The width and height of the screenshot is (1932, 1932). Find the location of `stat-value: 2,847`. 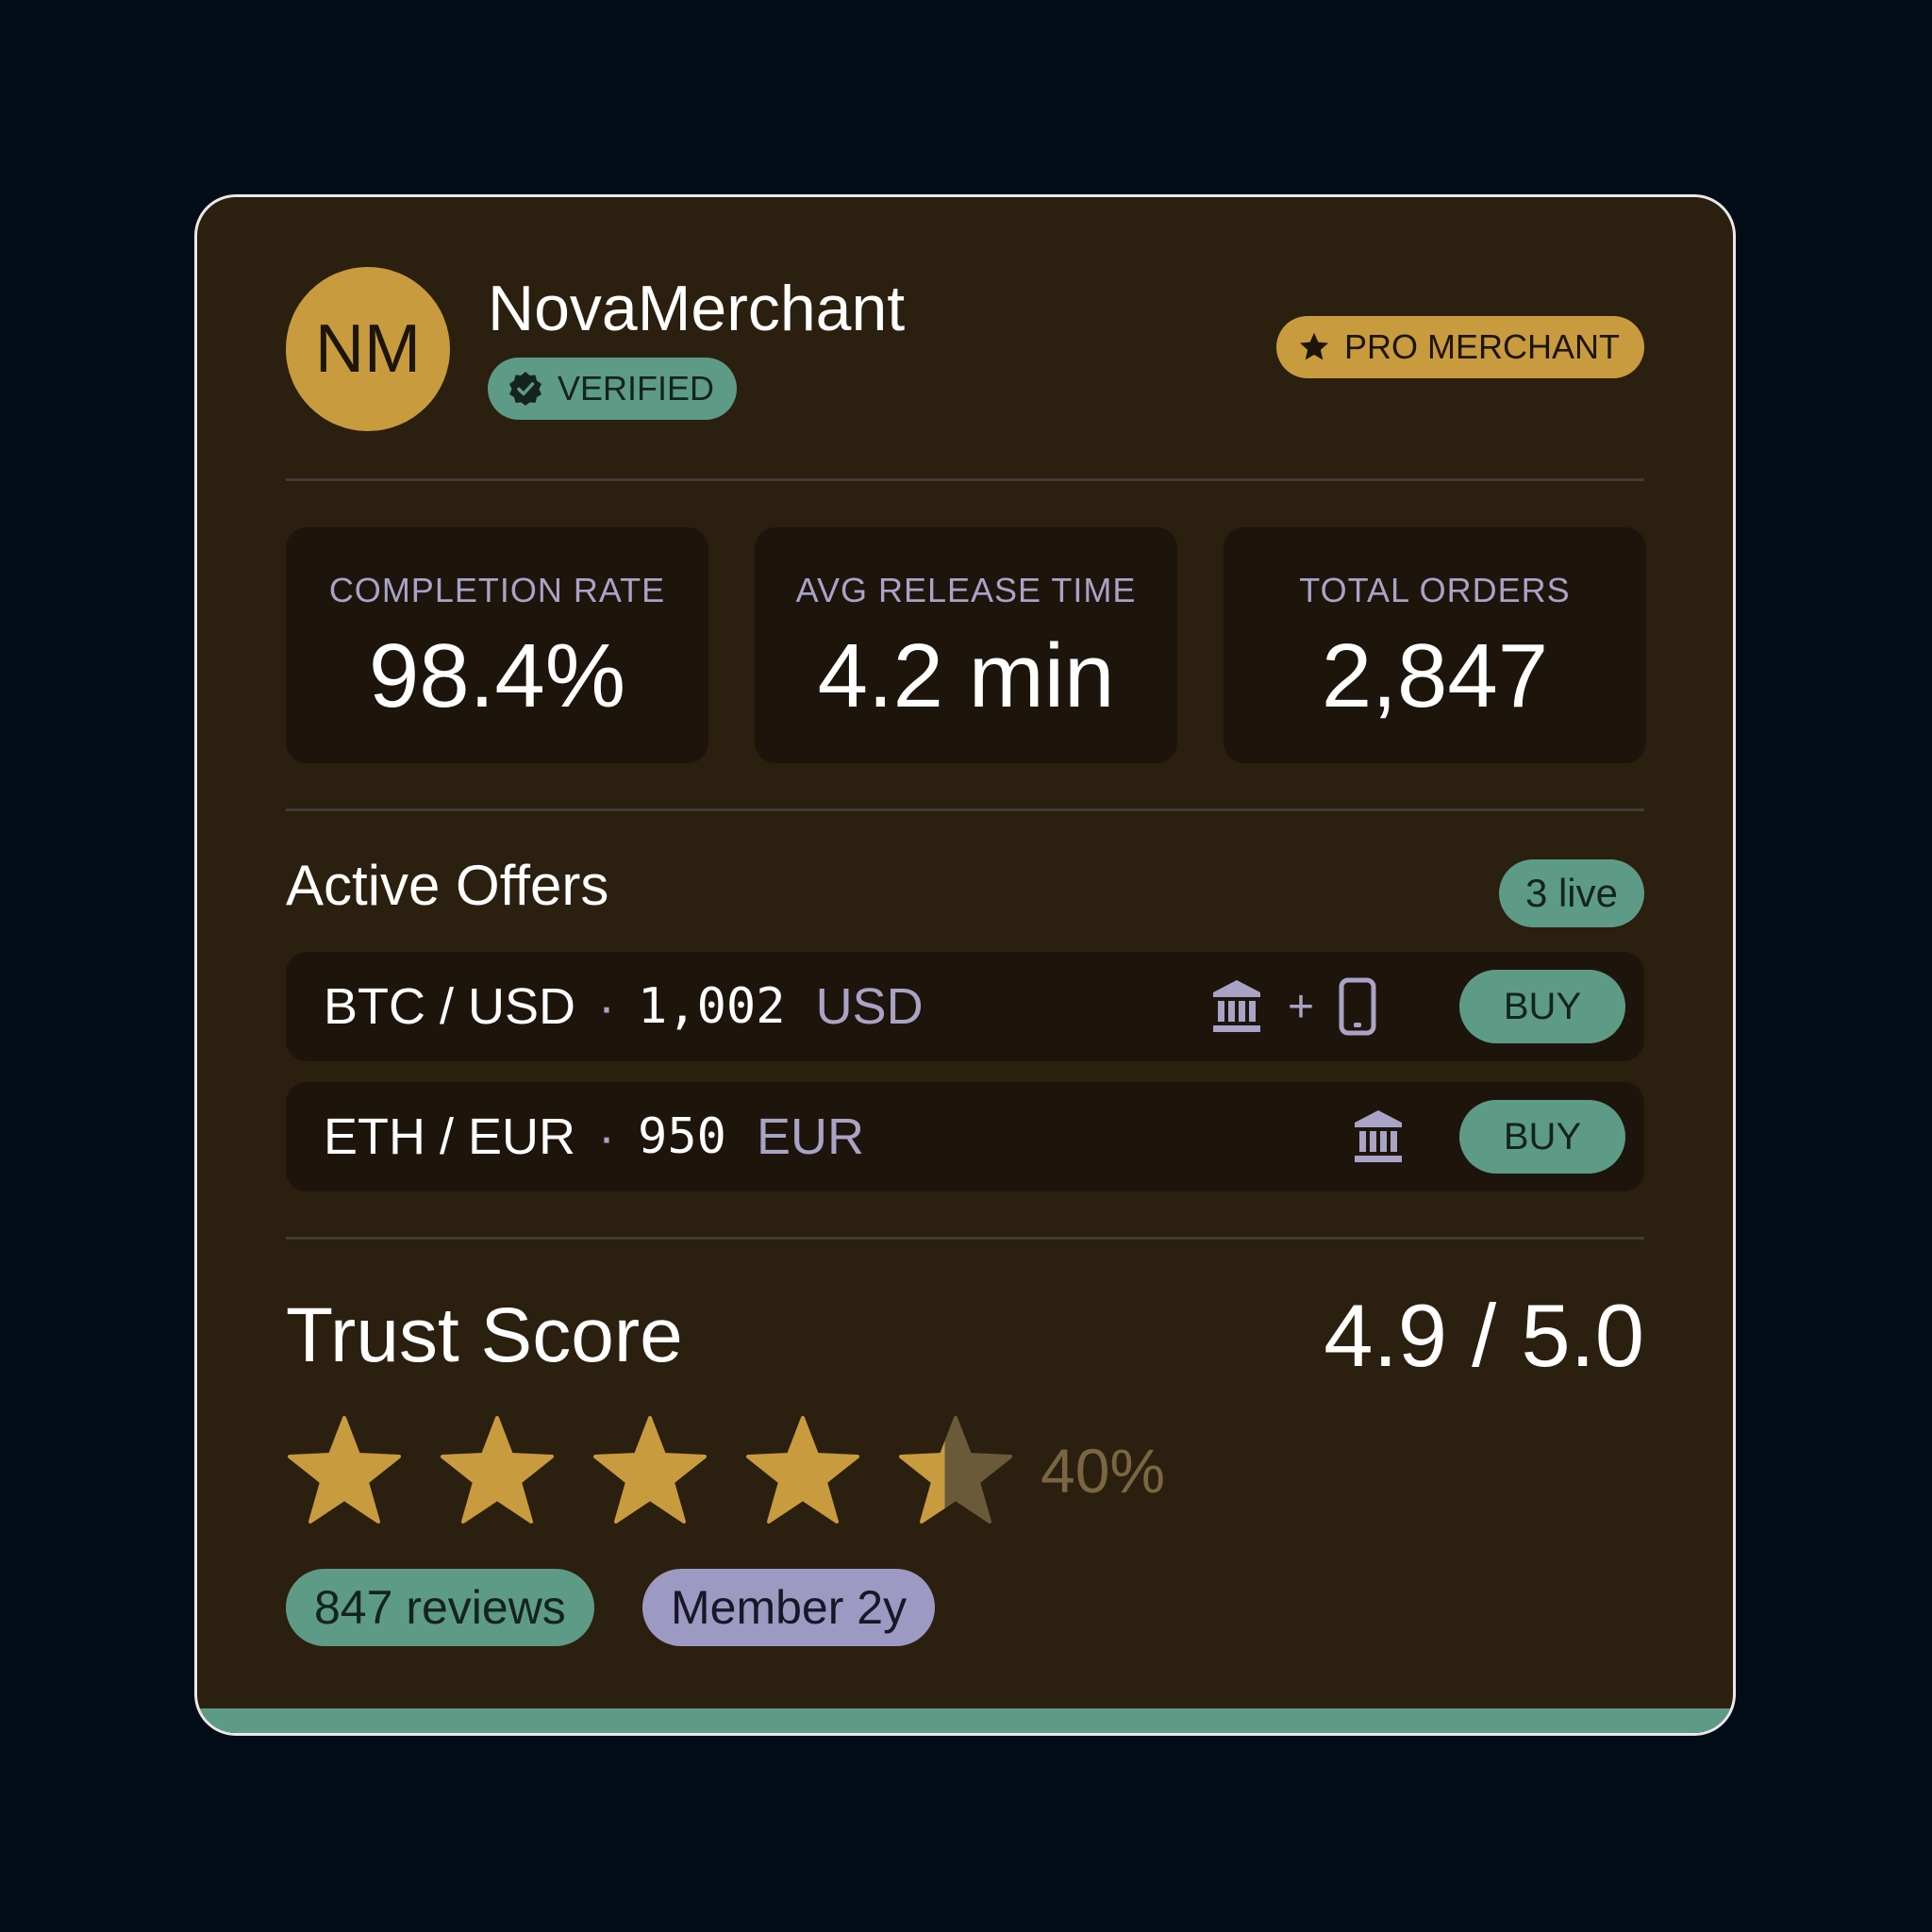

stat-value: 2,847 is located at coordinates (1435, 675).